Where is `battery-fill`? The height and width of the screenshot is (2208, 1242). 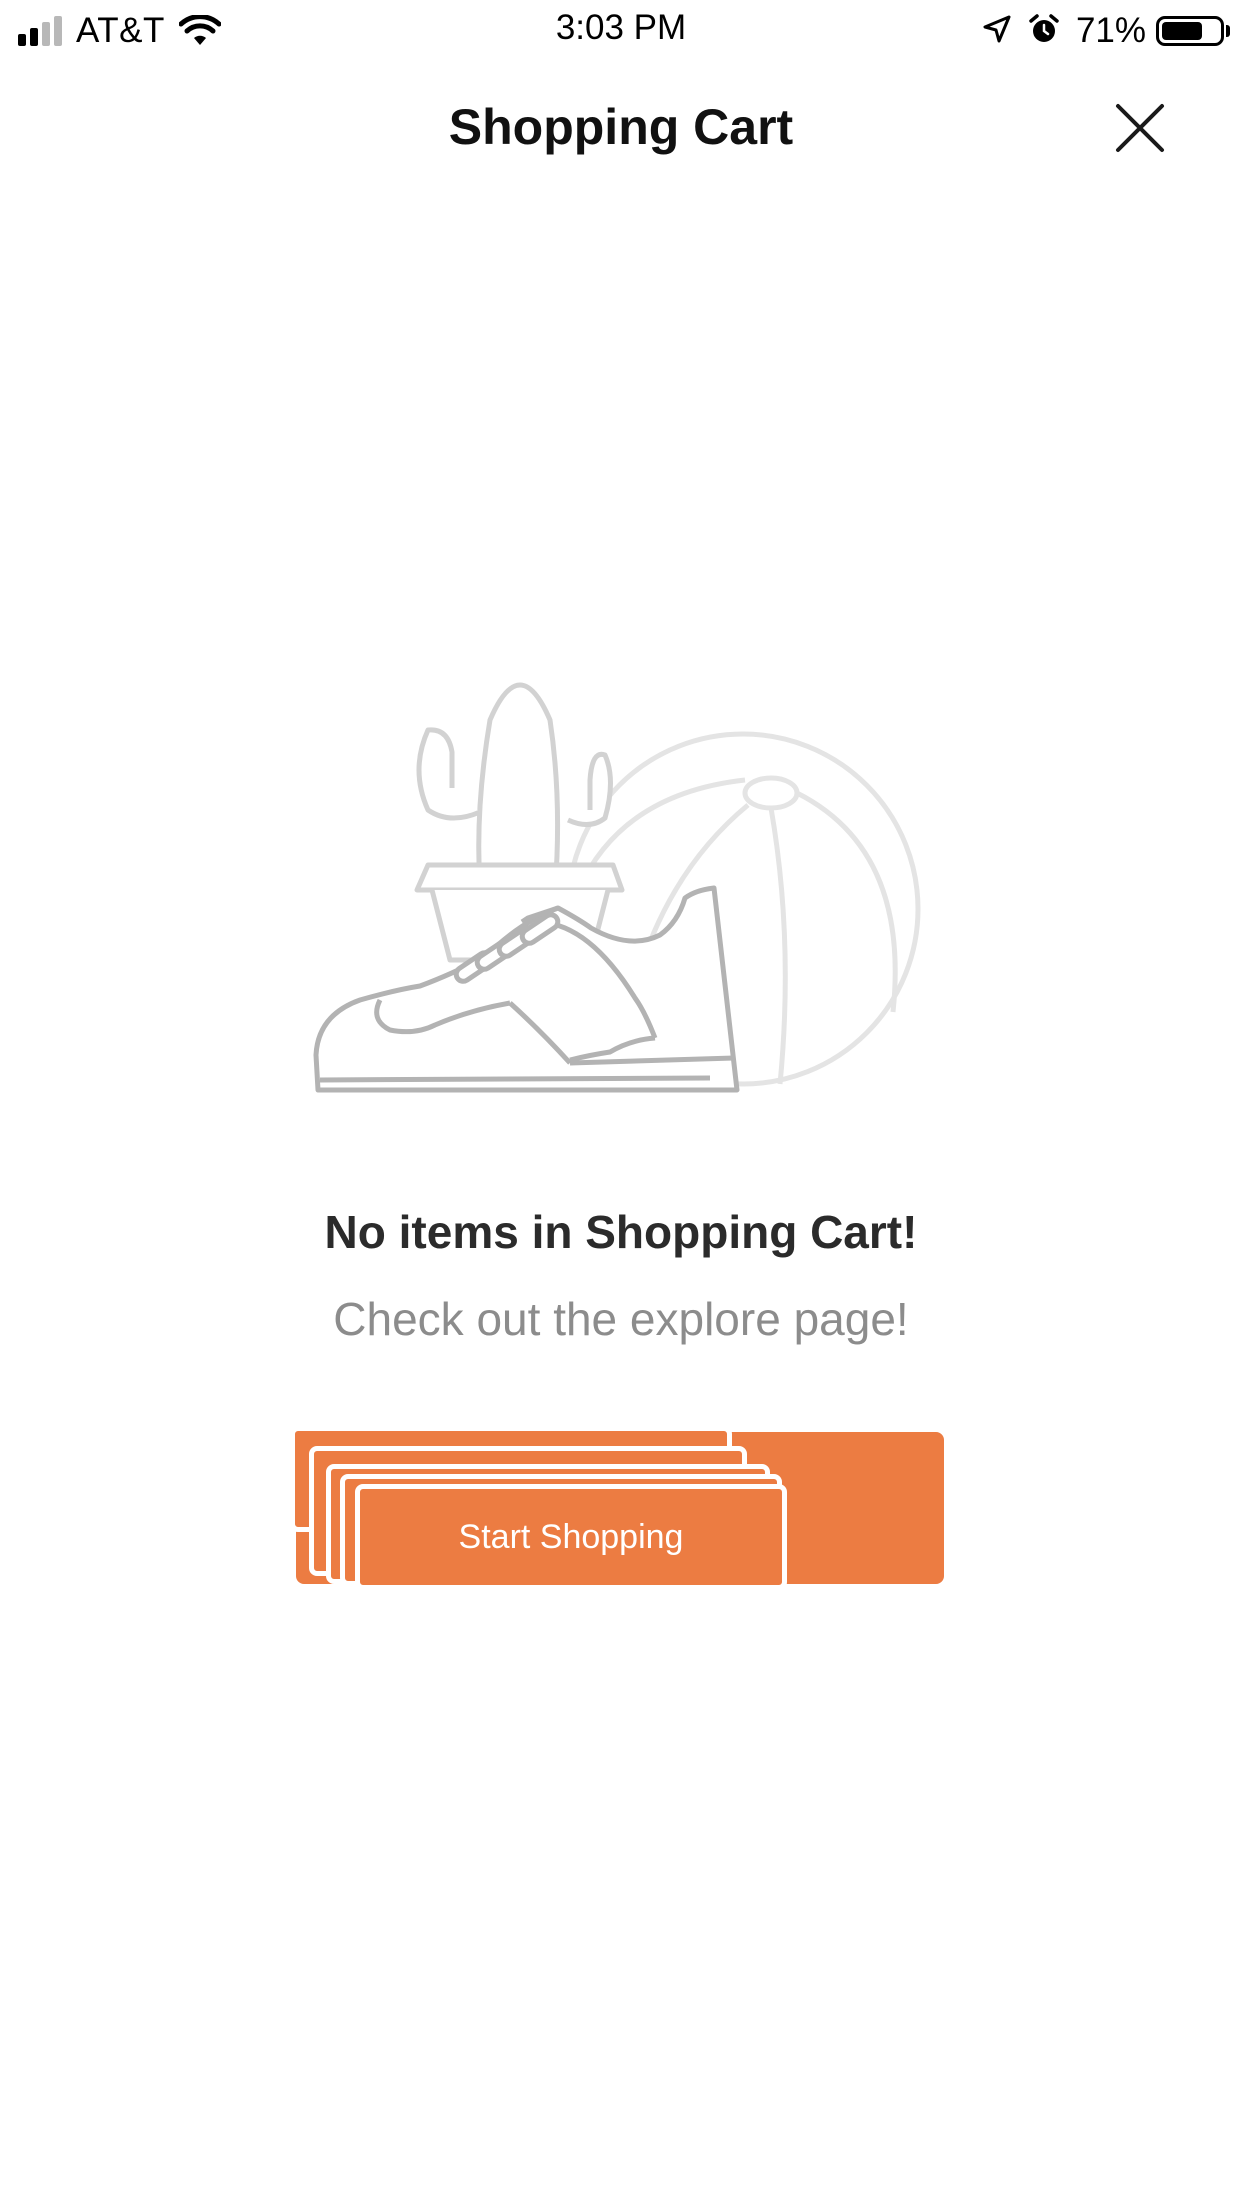 battery-fill is located at coordinates (1182, 31).